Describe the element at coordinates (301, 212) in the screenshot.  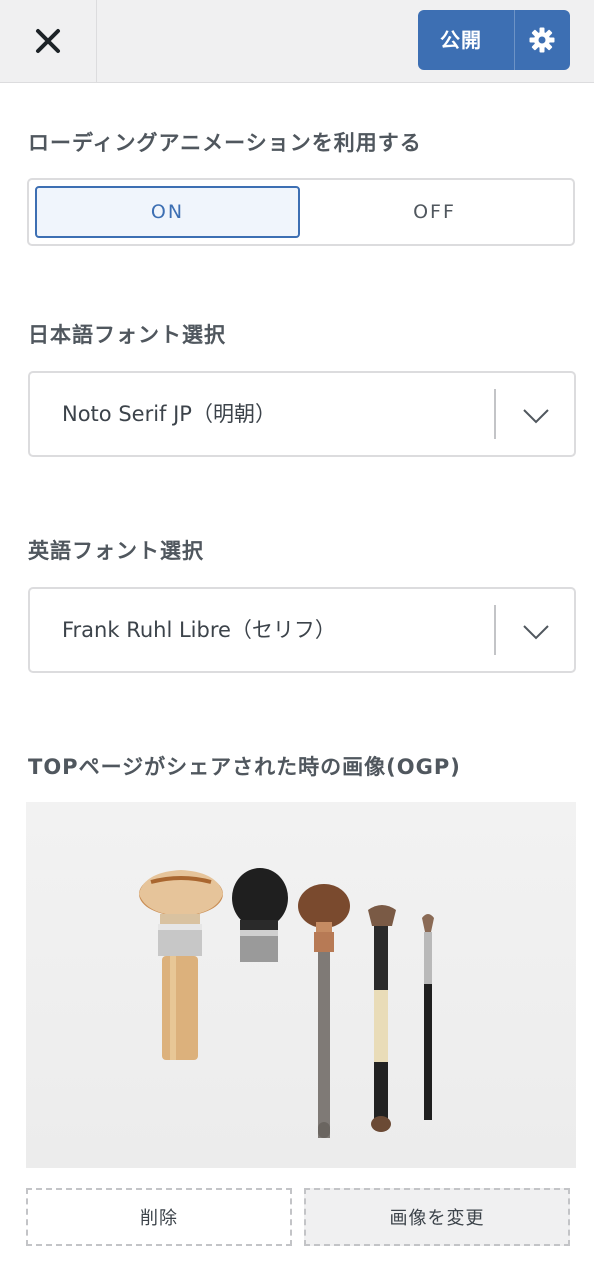
I see `loading-animation-toggle: ON OFF` at that location.